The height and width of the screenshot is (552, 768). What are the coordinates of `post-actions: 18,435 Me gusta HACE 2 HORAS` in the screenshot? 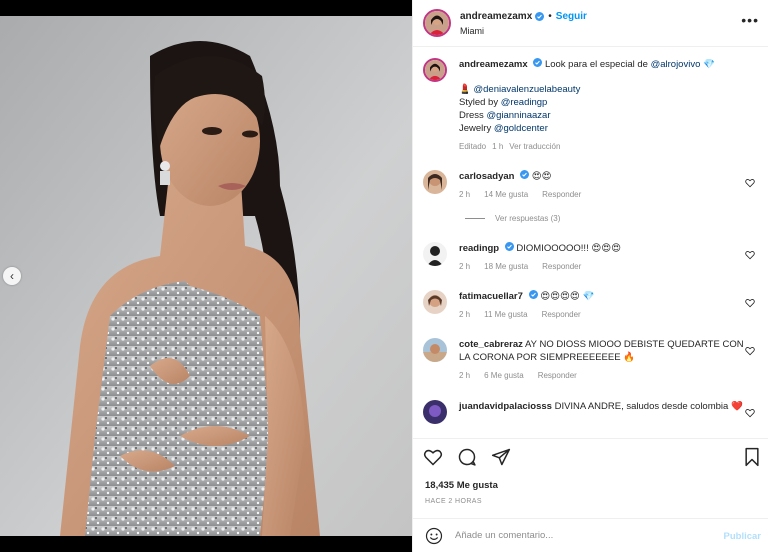 It's located at (590, 478).